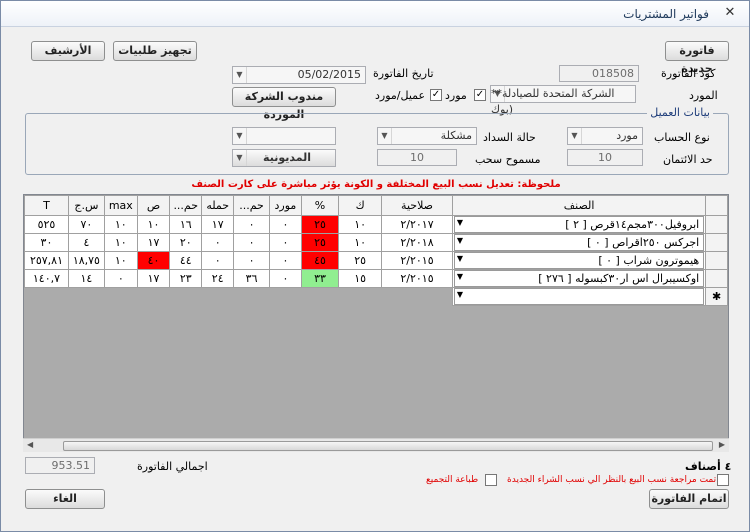  I want to click on credit-limit-field: 10, so click(605, 157).